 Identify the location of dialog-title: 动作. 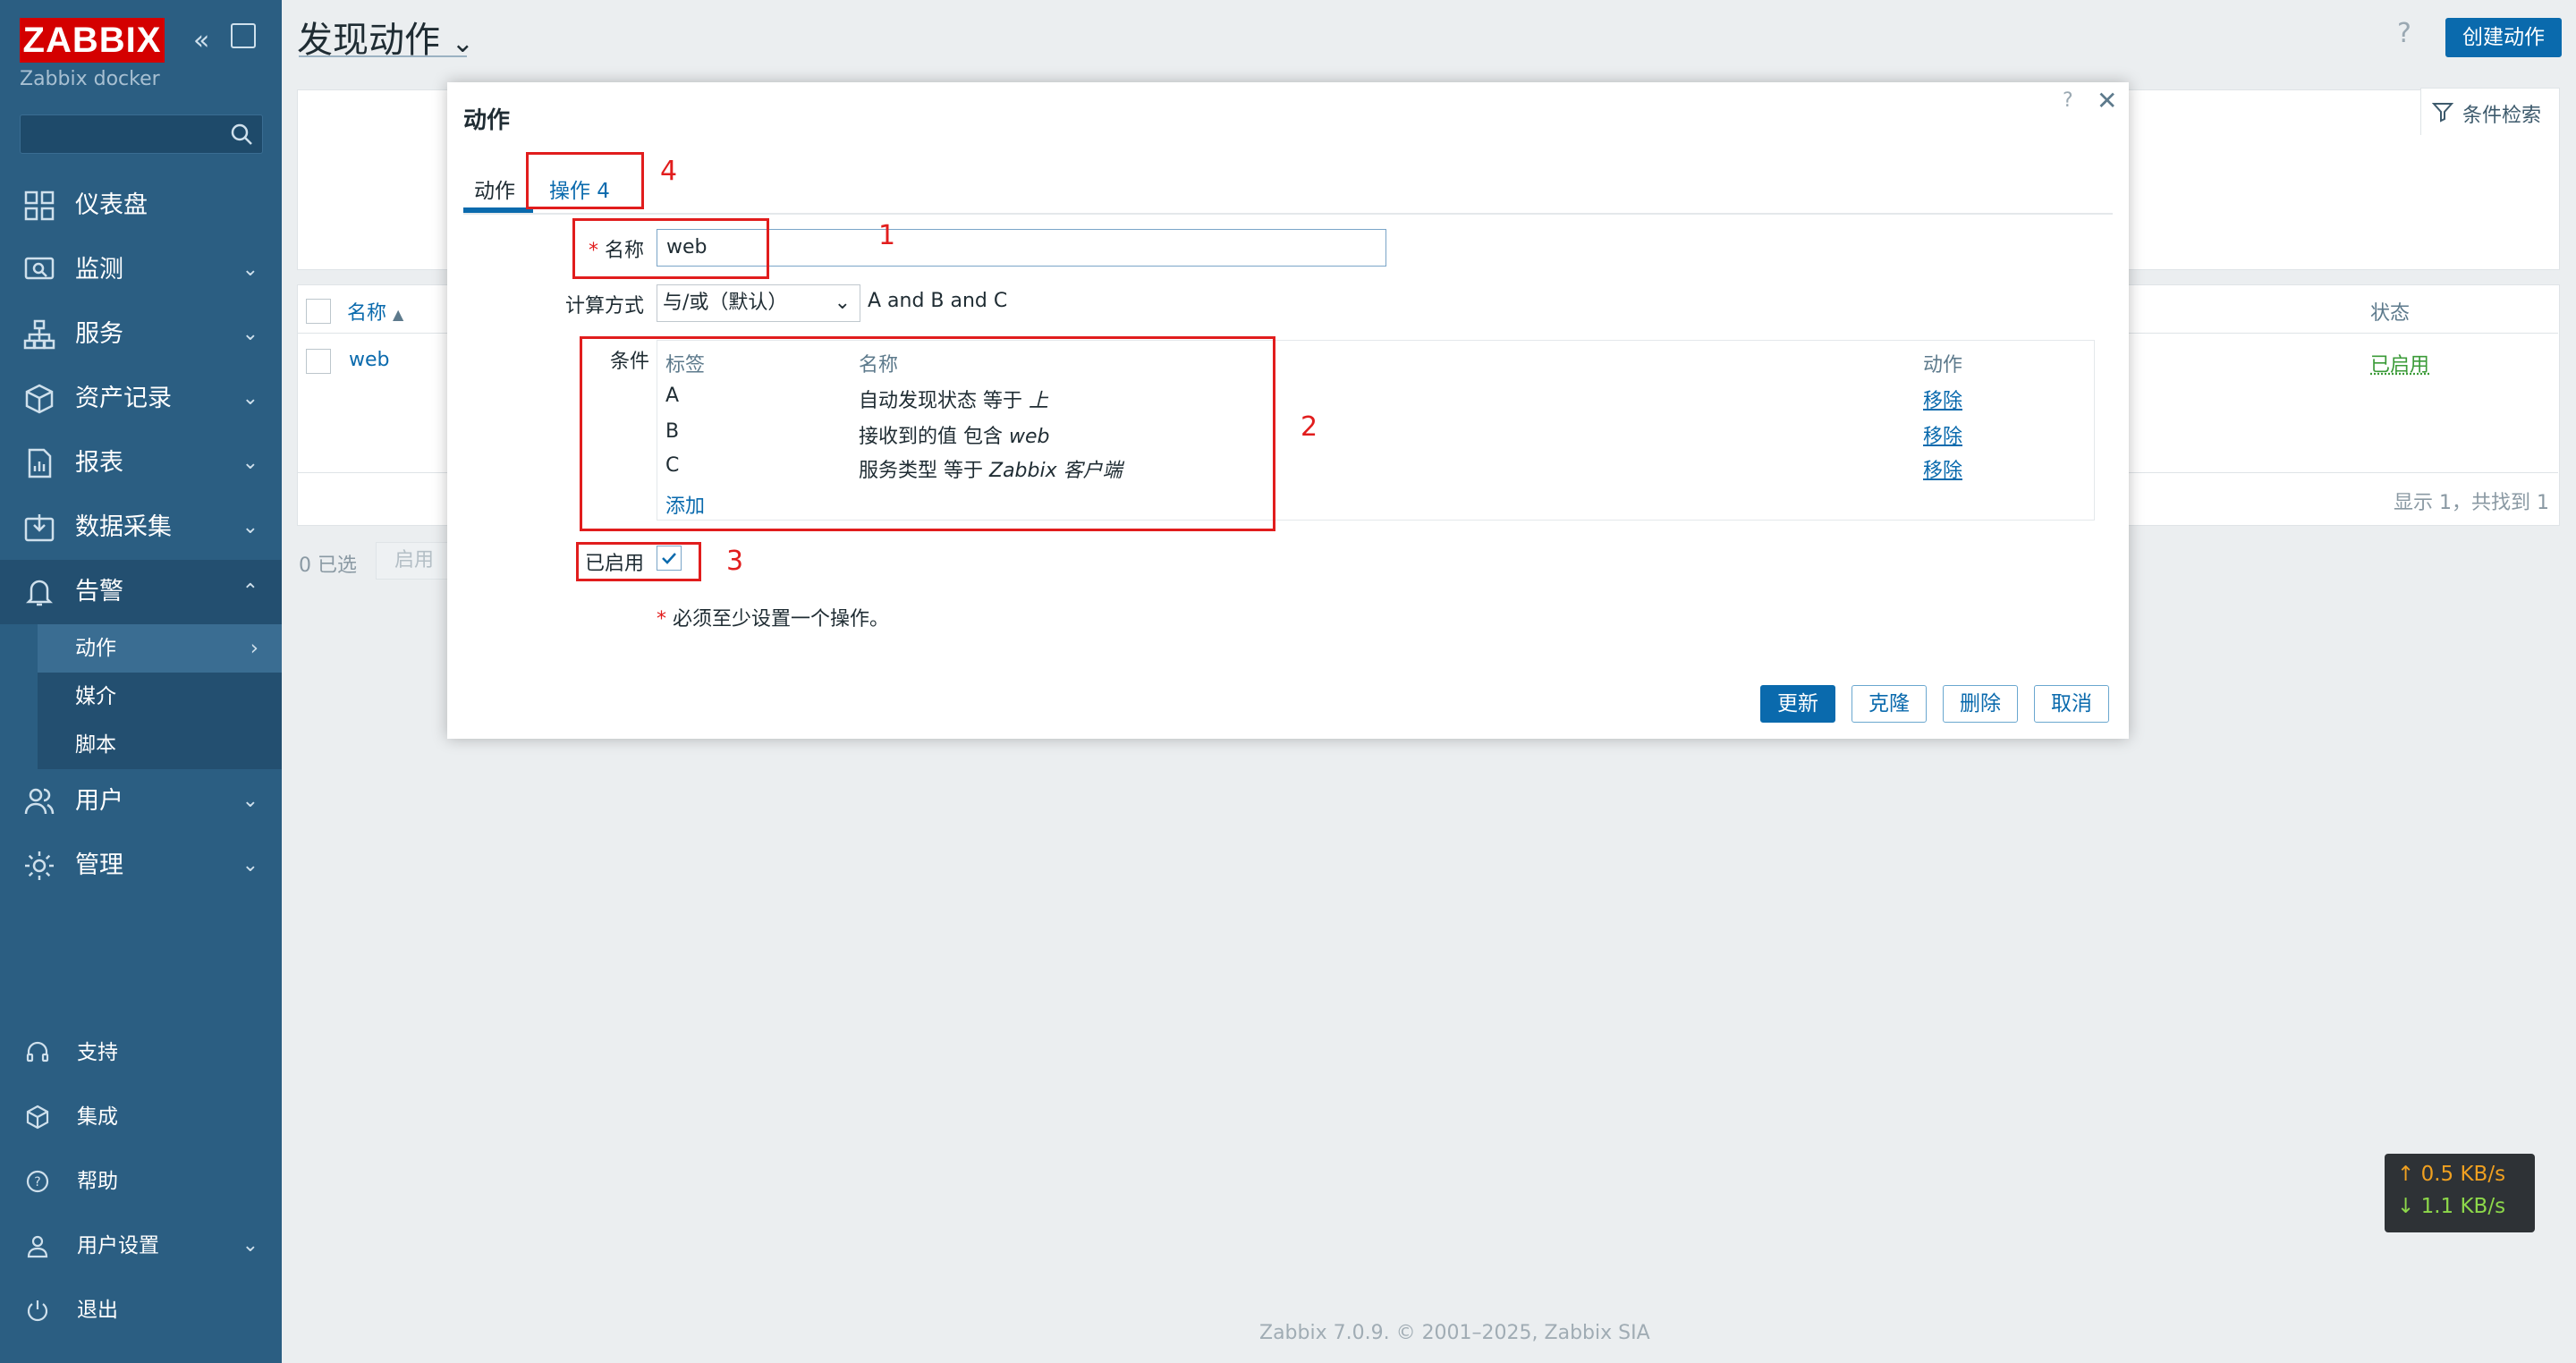
(487, 120).